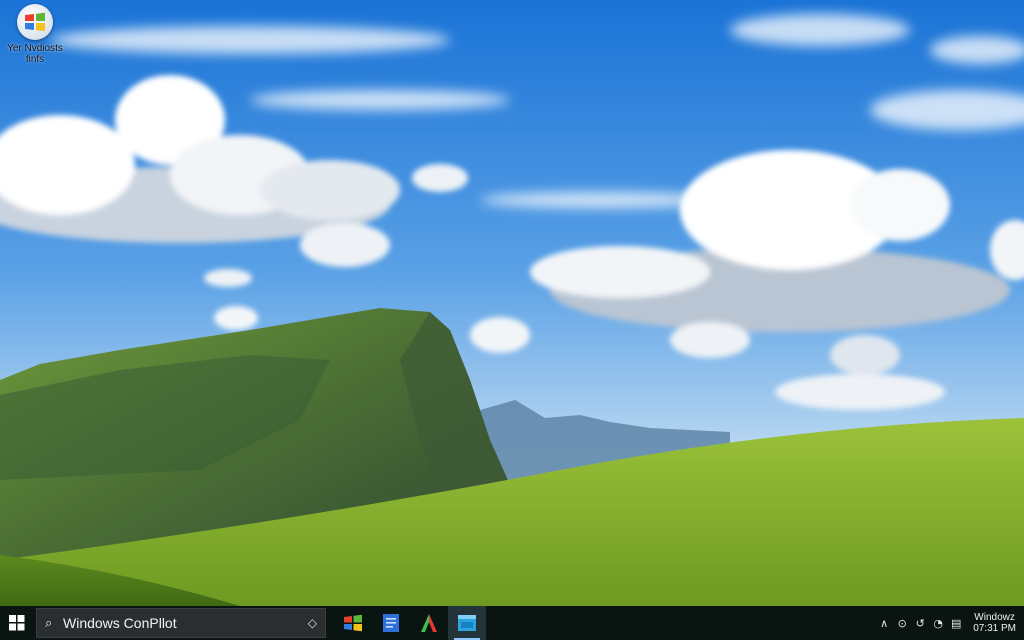 Image resolution: width=1024 pixels, height=640 pixels. I want to click on windows-start-icon, so click(17, 623).